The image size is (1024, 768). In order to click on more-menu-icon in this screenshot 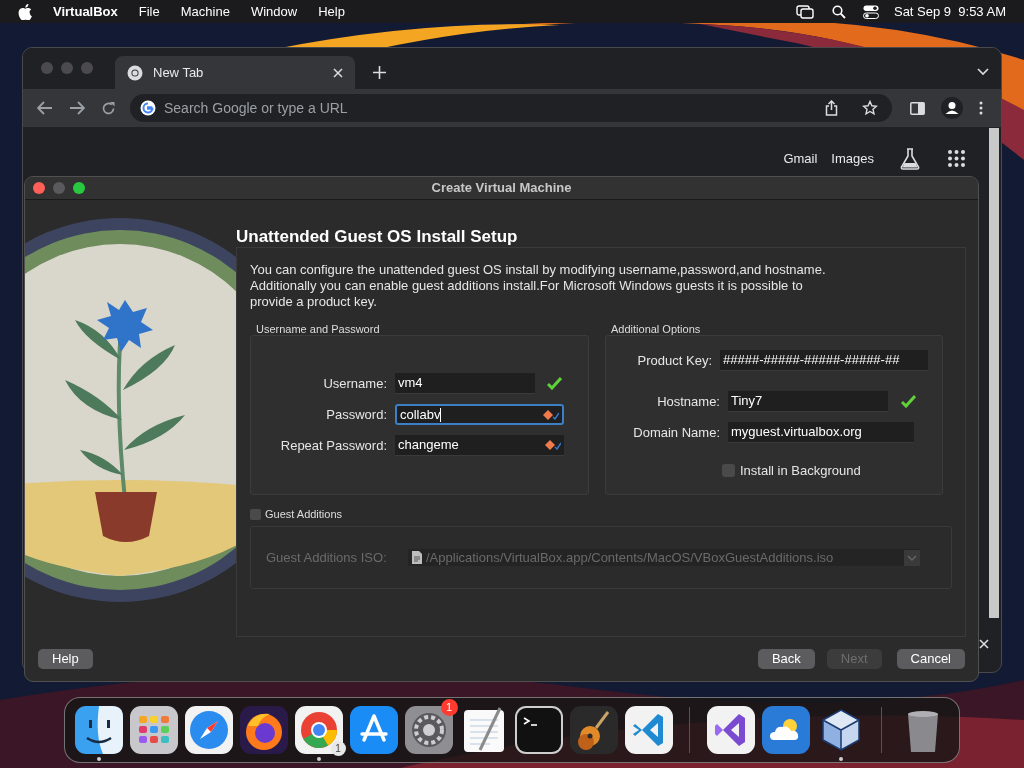, I will do `click(981, 108)`.